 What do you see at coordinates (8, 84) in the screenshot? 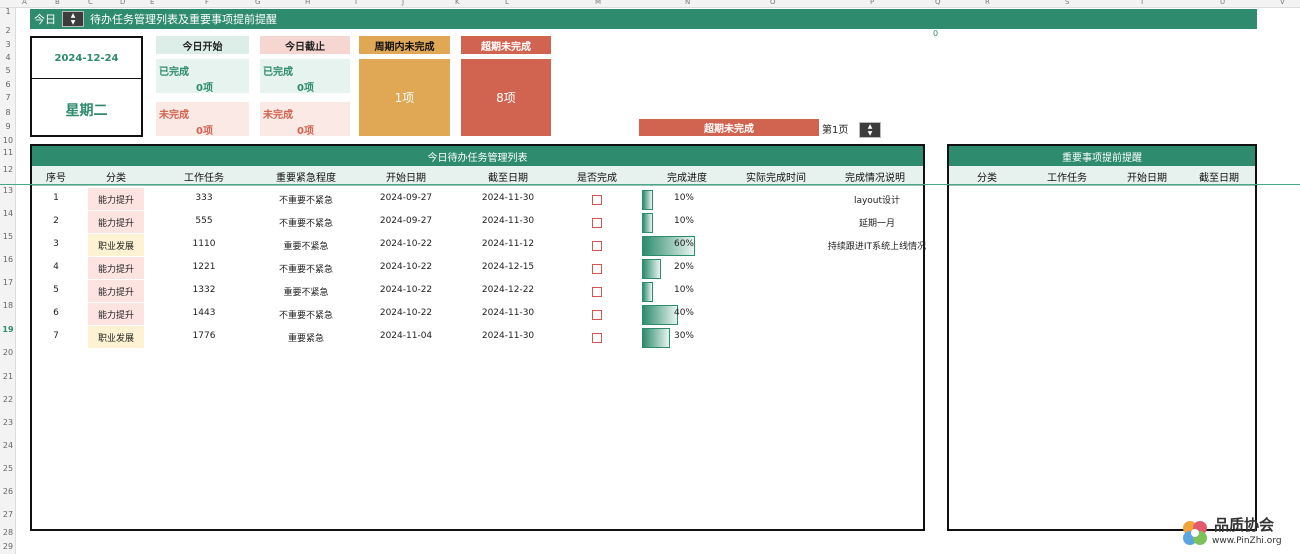
I see `row-number: 6` at bounding box center [8, 84].